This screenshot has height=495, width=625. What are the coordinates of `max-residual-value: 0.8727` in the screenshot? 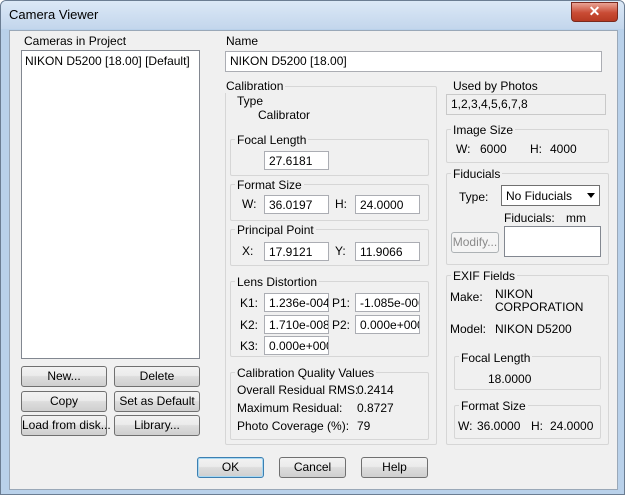 It's located at (375, 408).